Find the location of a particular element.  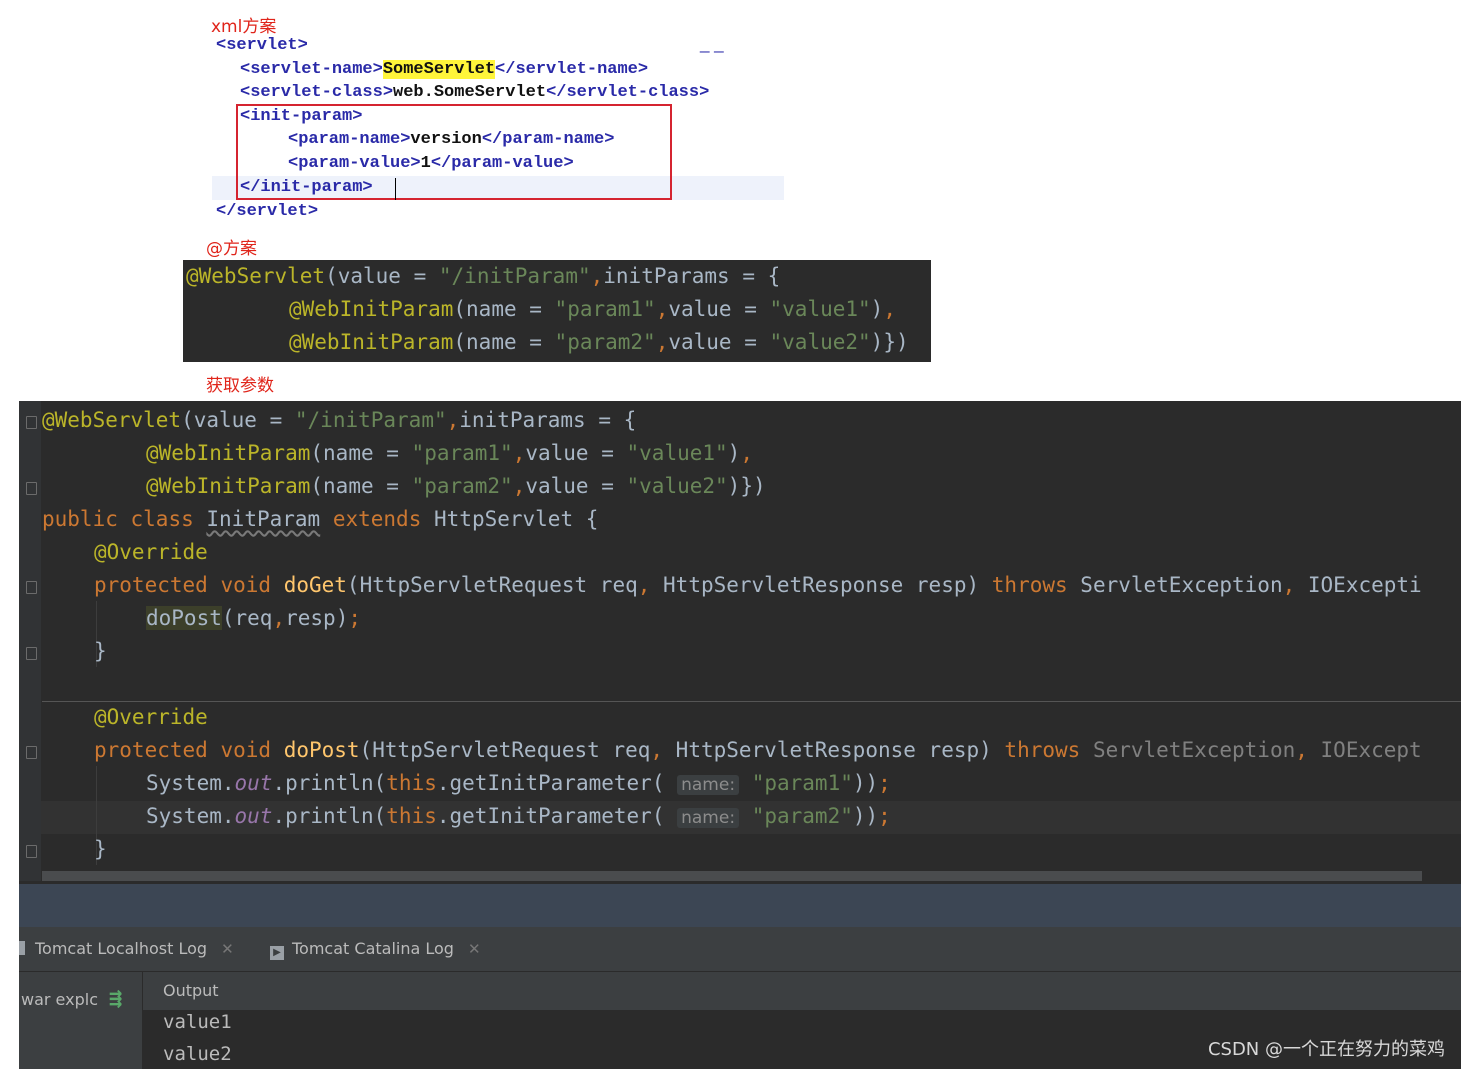

annotation-scheme-label: @方案 is located at coordinates (231, 249).